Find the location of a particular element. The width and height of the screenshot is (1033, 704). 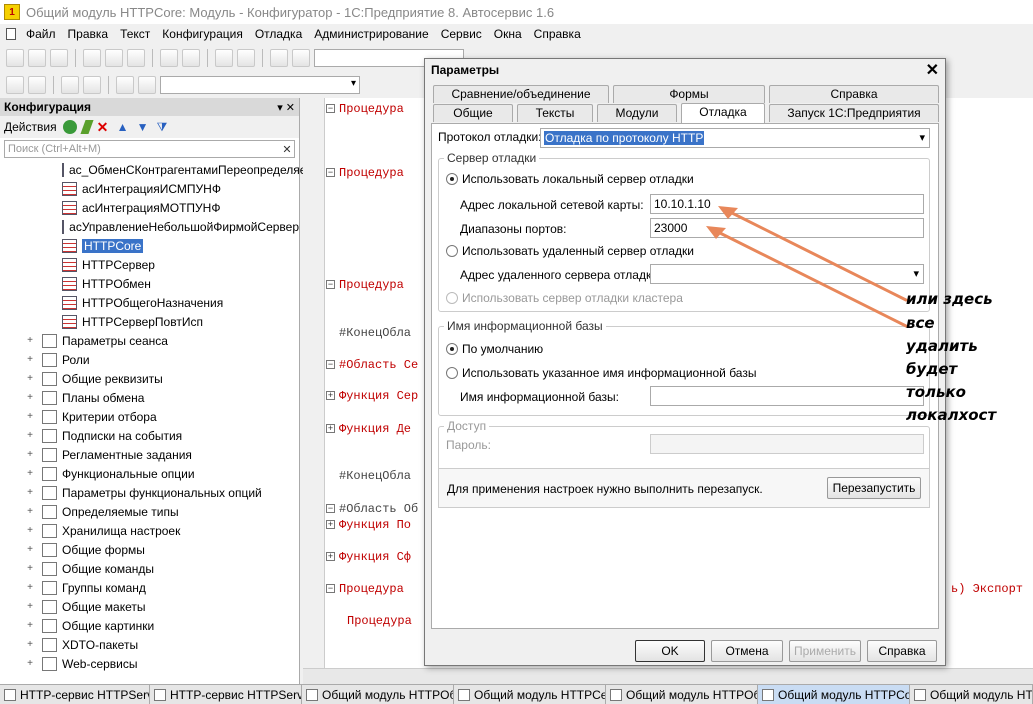

undo-icon is located at coordinates (224, 58).